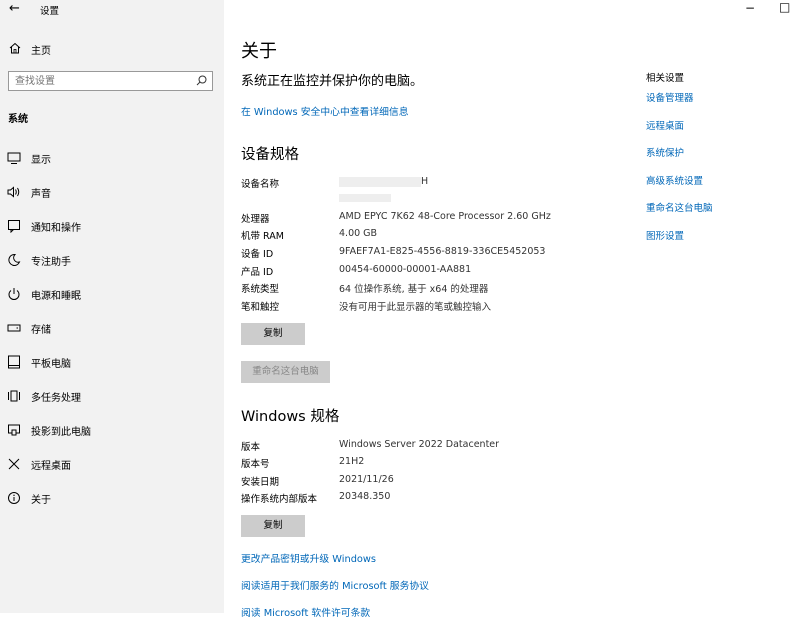  Describe the element at coordinates (112, 49) in the screenshot. I see `sidebar-item-home: 主页` at that location.